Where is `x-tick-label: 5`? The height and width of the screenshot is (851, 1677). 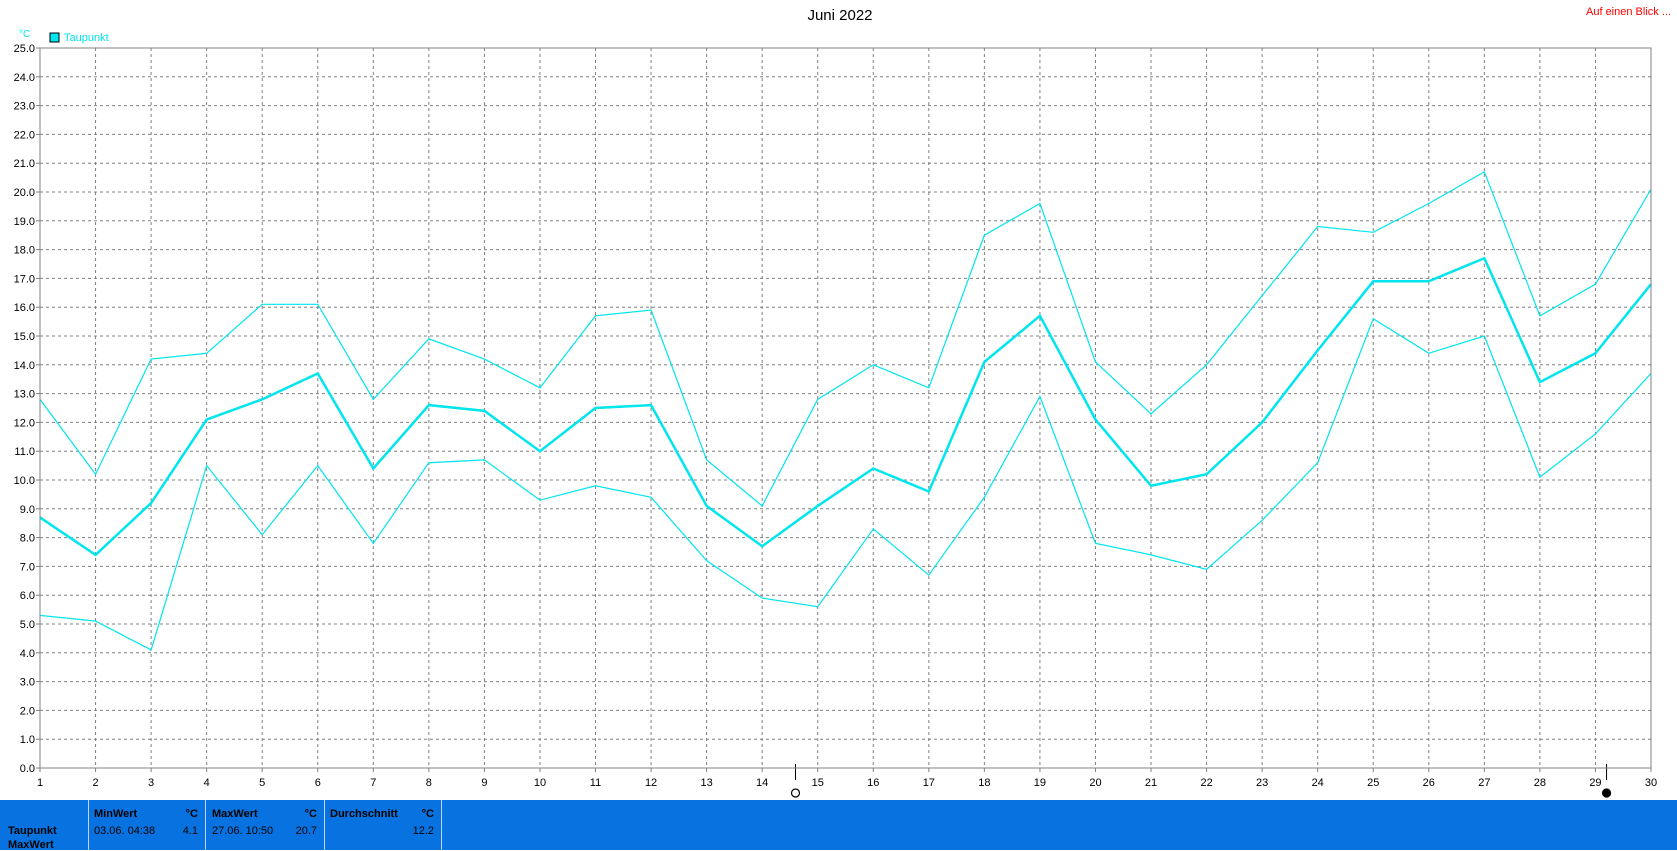
x-tick-label: 5 is located at coordinates (262, 783).